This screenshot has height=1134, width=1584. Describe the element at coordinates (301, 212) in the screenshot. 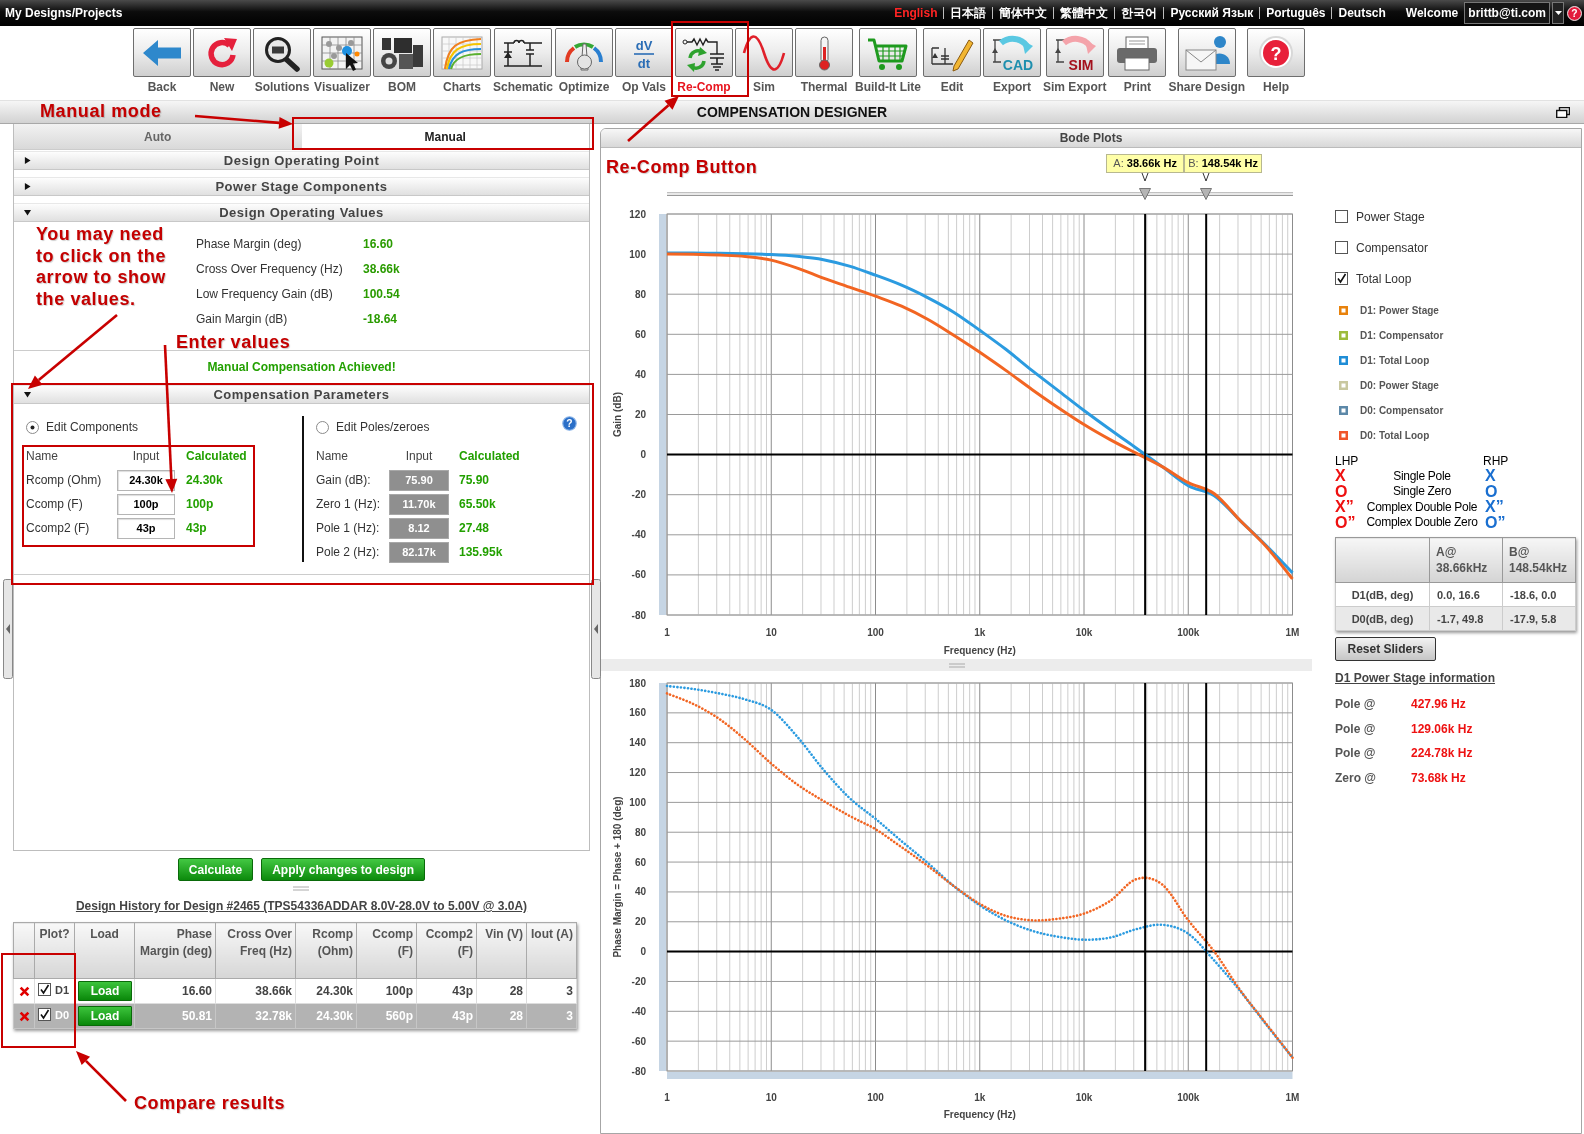

I see `section-header: Design Operating Values` at that location.